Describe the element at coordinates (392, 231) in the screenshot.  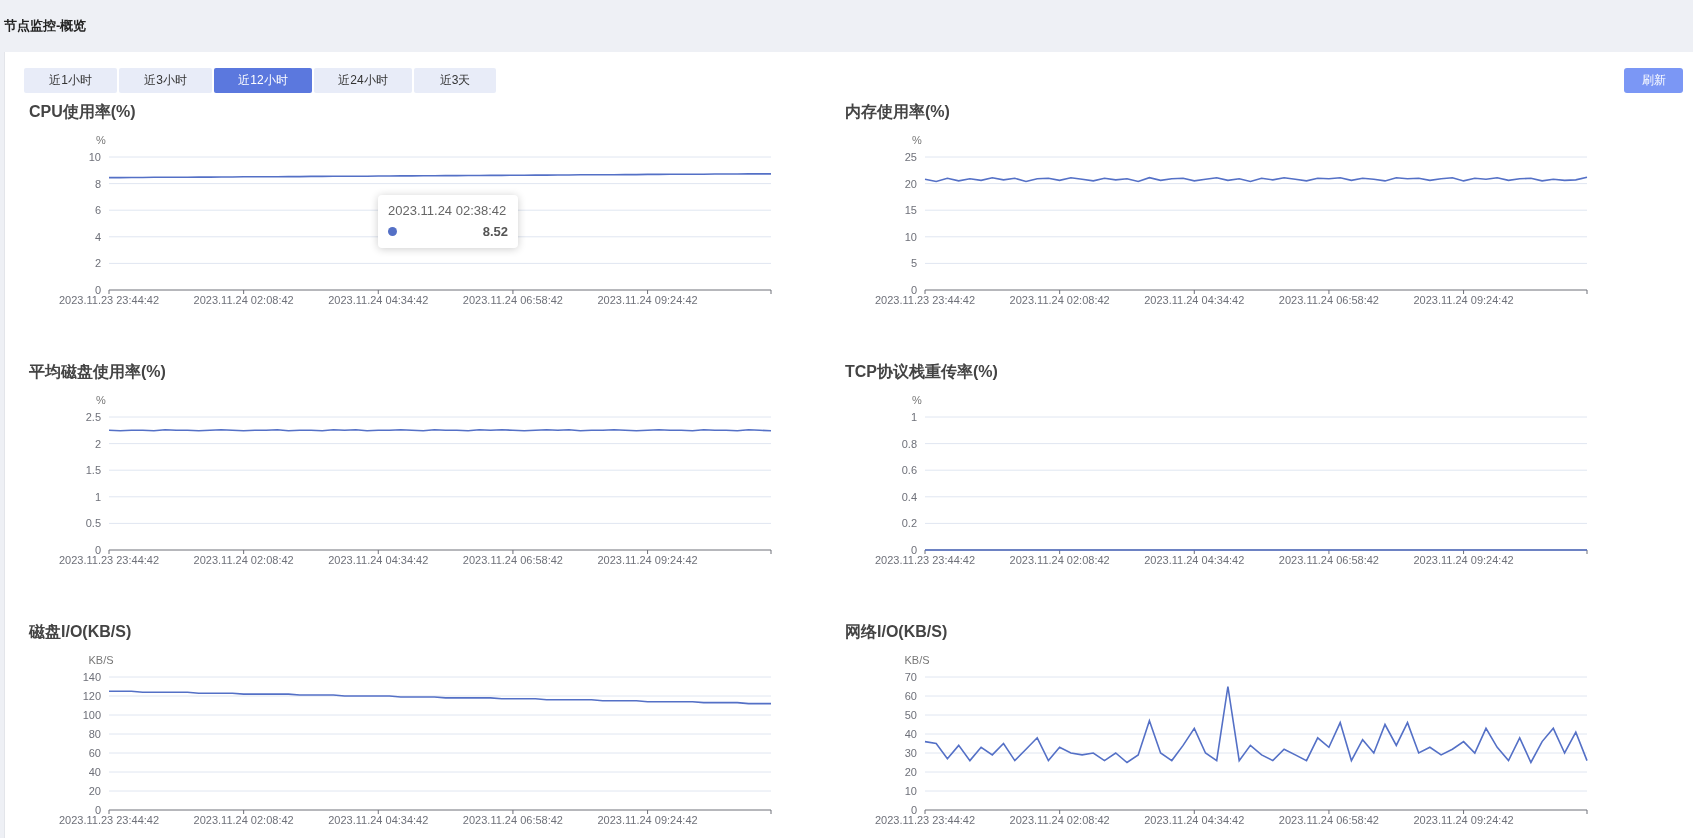
I see `series-dot-icon` at that location.